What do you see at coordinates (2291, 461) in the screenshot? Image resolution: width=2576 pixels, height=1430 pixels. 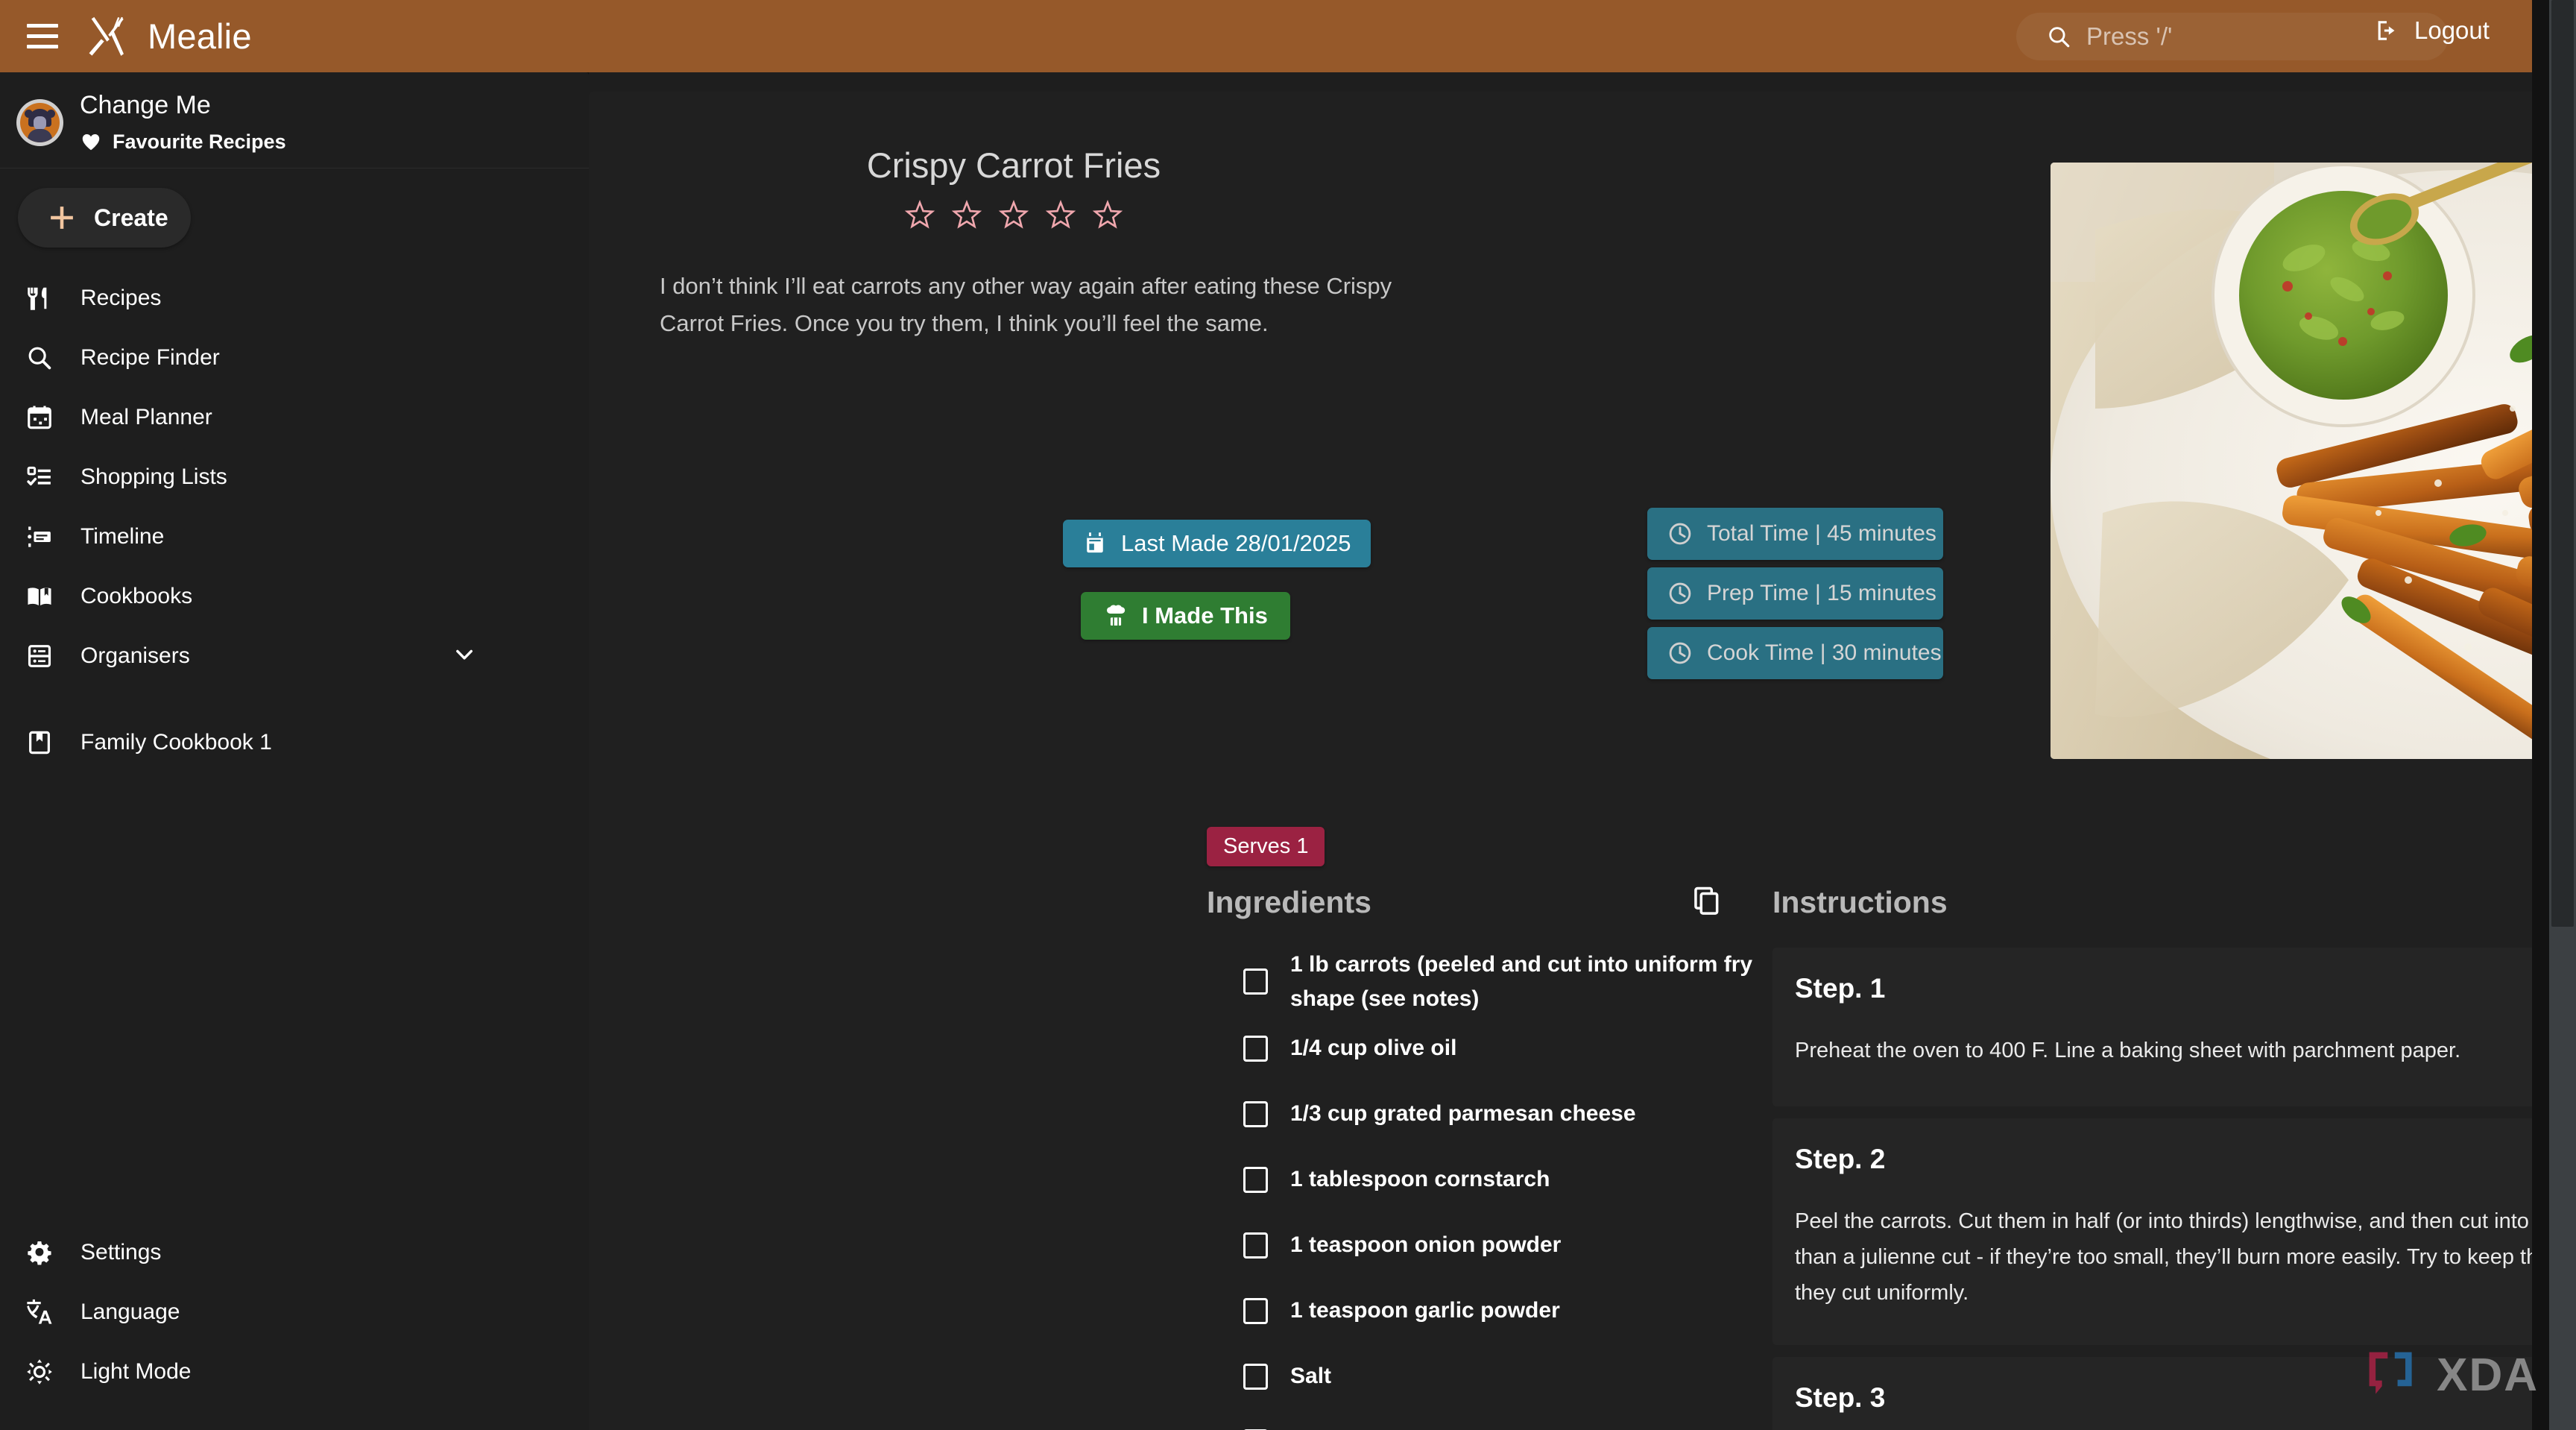 I see `recipe-image` at bounding box center [2291, 461].